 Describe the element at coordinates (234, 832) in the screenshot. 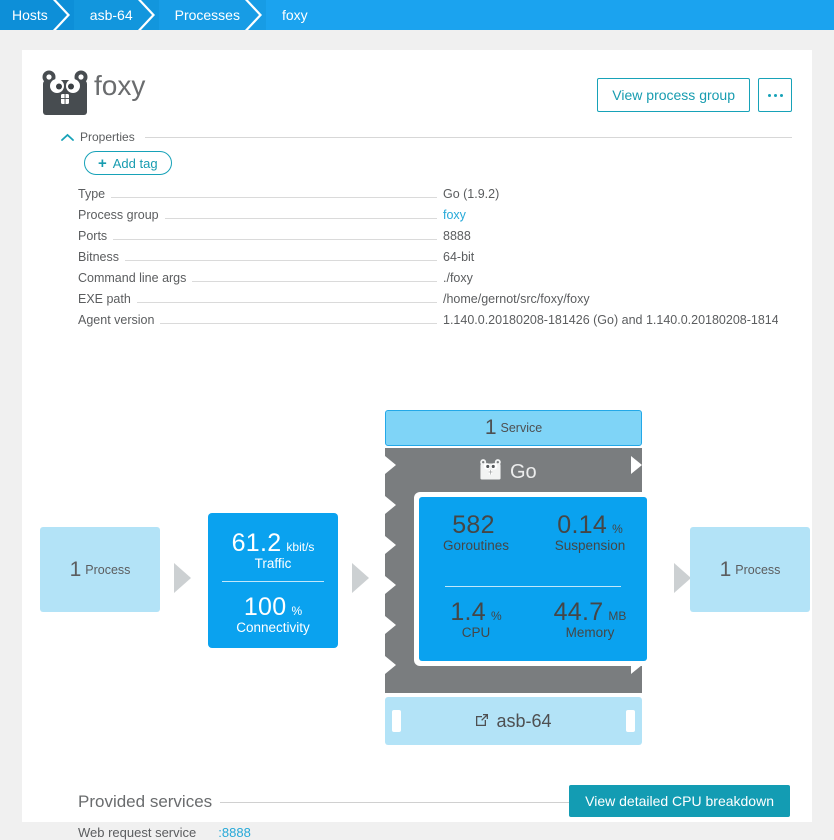

I see `service-port-link: :8888` at that location.